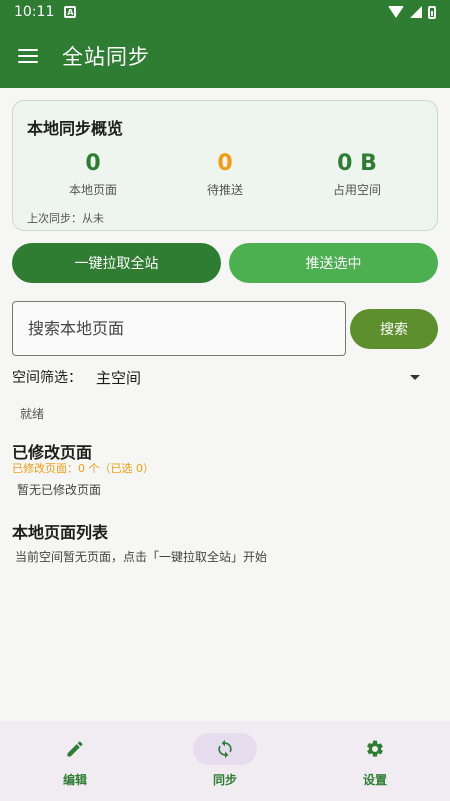  What do you see at coordinates (225, 749) in the screenshot?
I see `sync-icon` at bounding box center [225, 749].